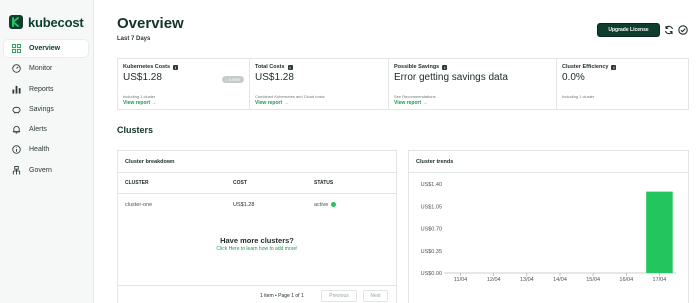  I want to click on sidebar-item-health: Health, so click(46, 149).